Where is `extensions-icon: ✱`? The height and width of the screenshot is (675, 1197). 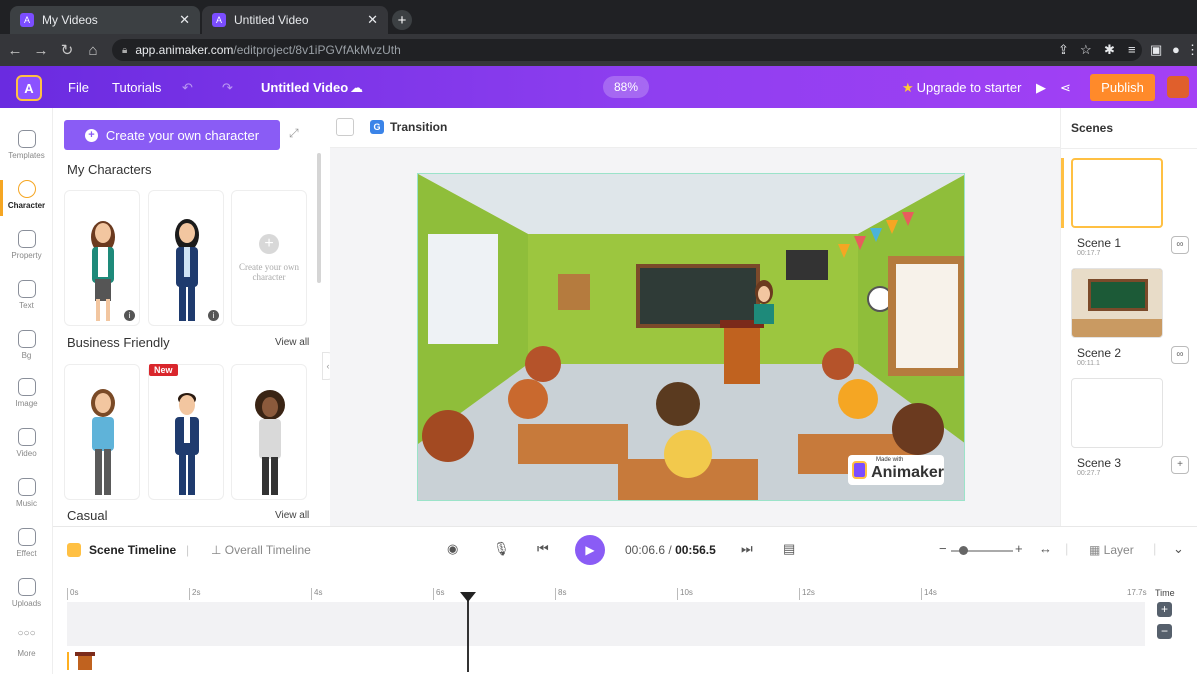
extensions-icon: ✱ is located at coordinates (1109, 50).